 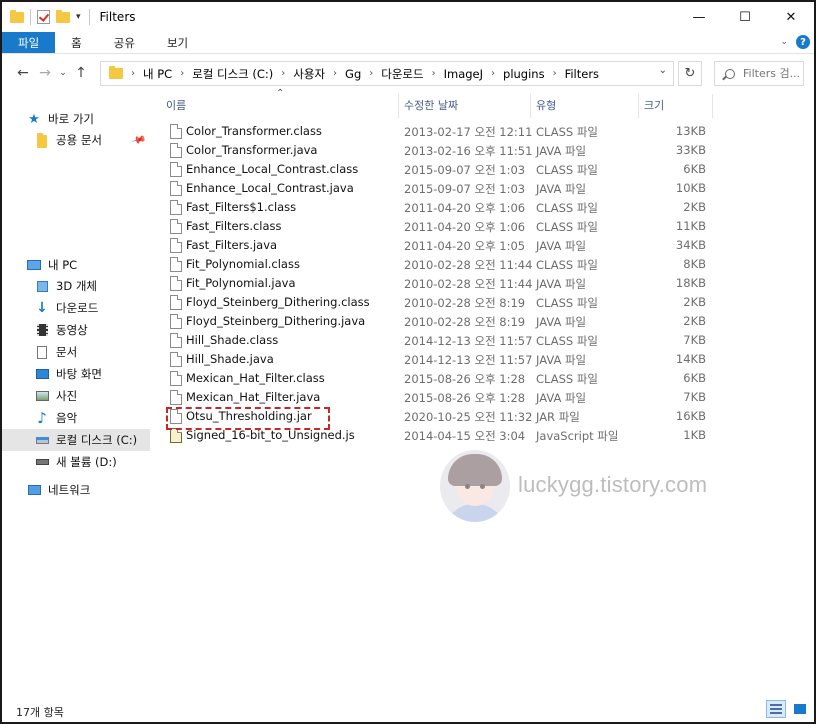 I want to click on file-size: 14KB, so click(x=690, y=359).